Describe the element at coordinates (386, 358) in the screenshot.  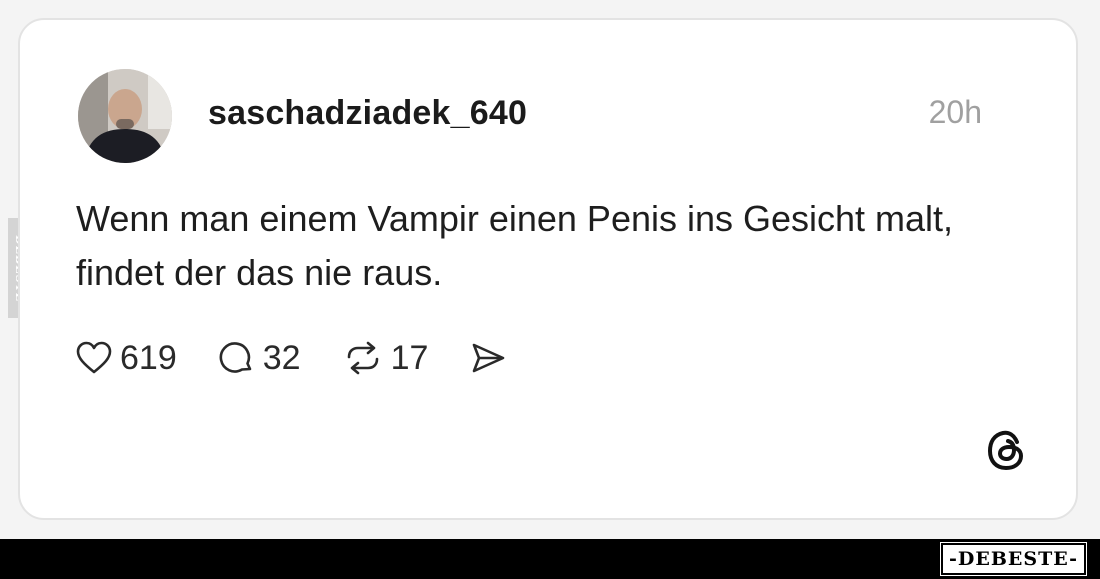
I see `repost-button: 17` at that location.